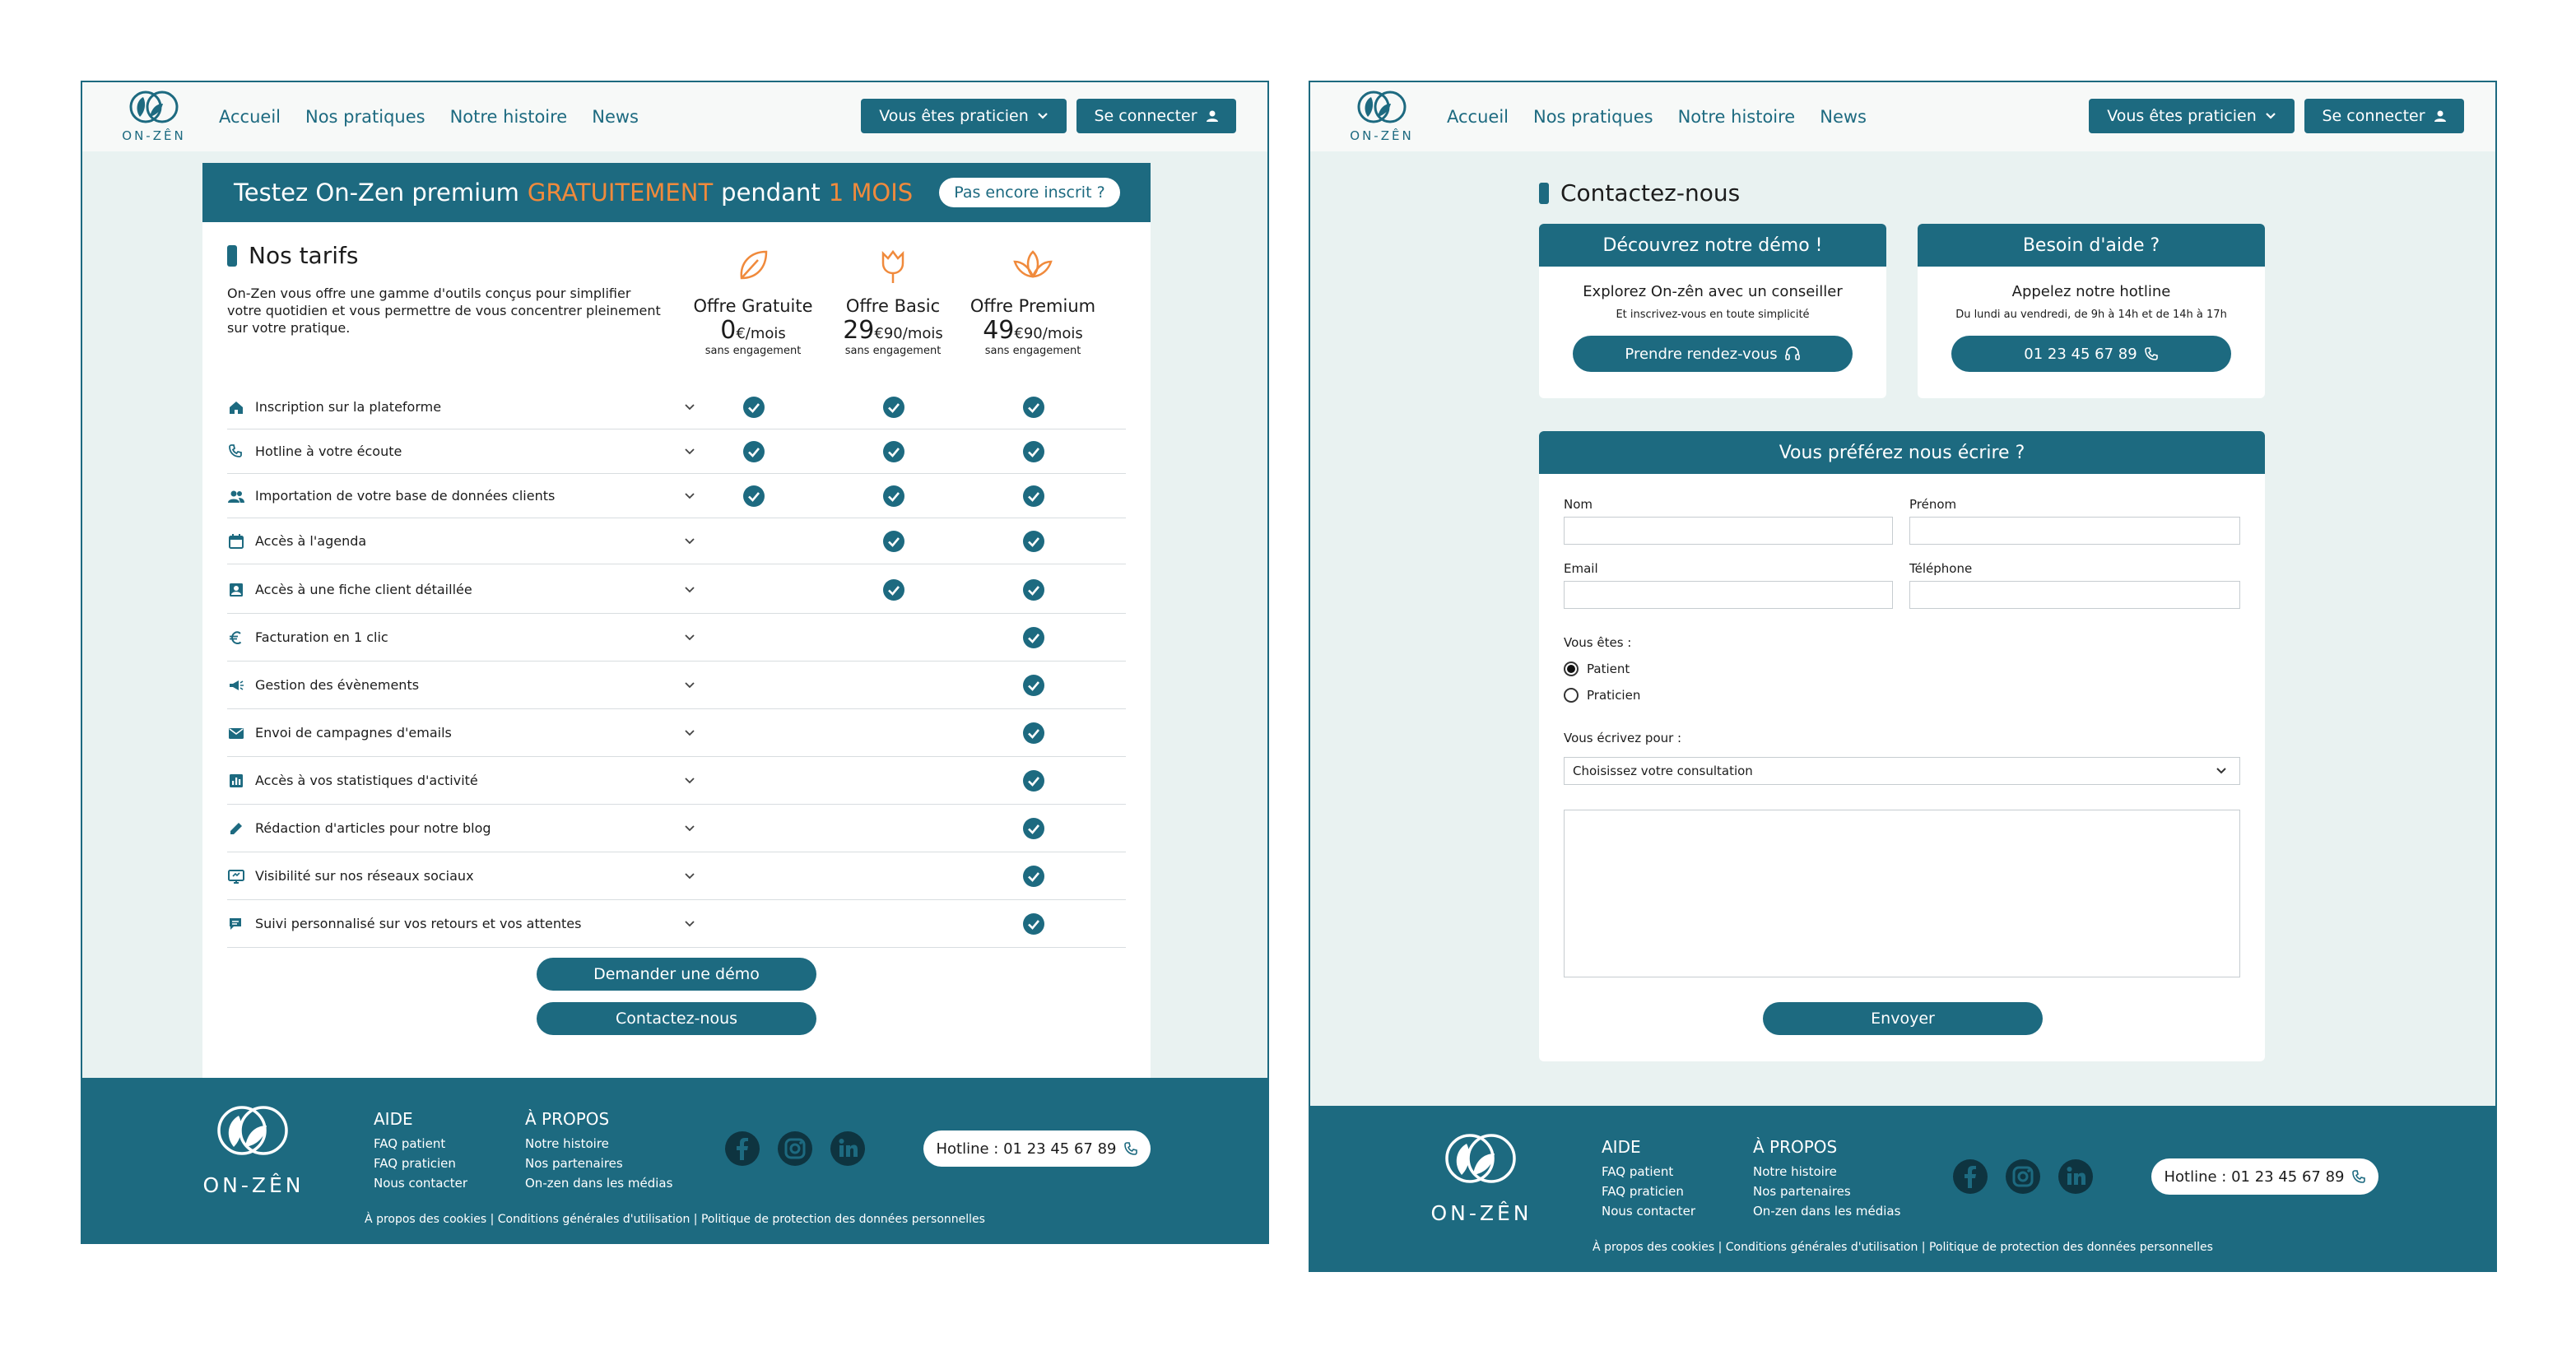  What do you see at coordinates (676, 590) in the screenshot?
I see `feature-row: Accès à une fiche client détaillée` at bounding box center [676, 590].